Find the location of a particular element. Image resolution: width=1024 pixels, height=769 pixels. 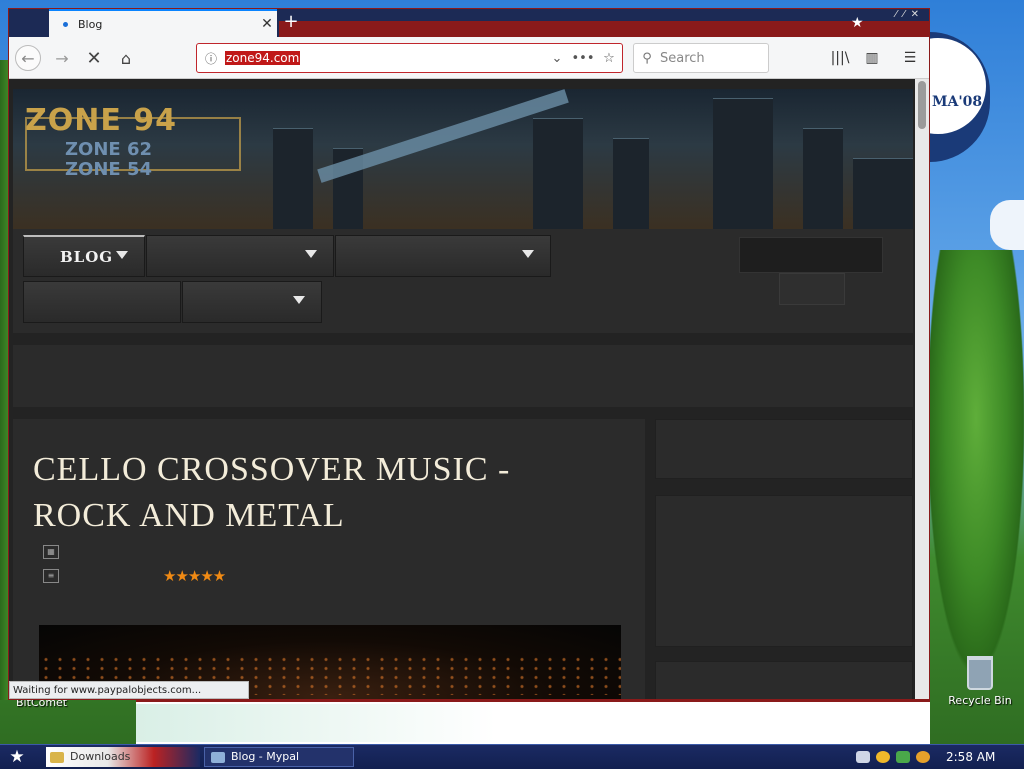

sidebar-toggle-icon: ▥ is located at coordinates (872, 58).